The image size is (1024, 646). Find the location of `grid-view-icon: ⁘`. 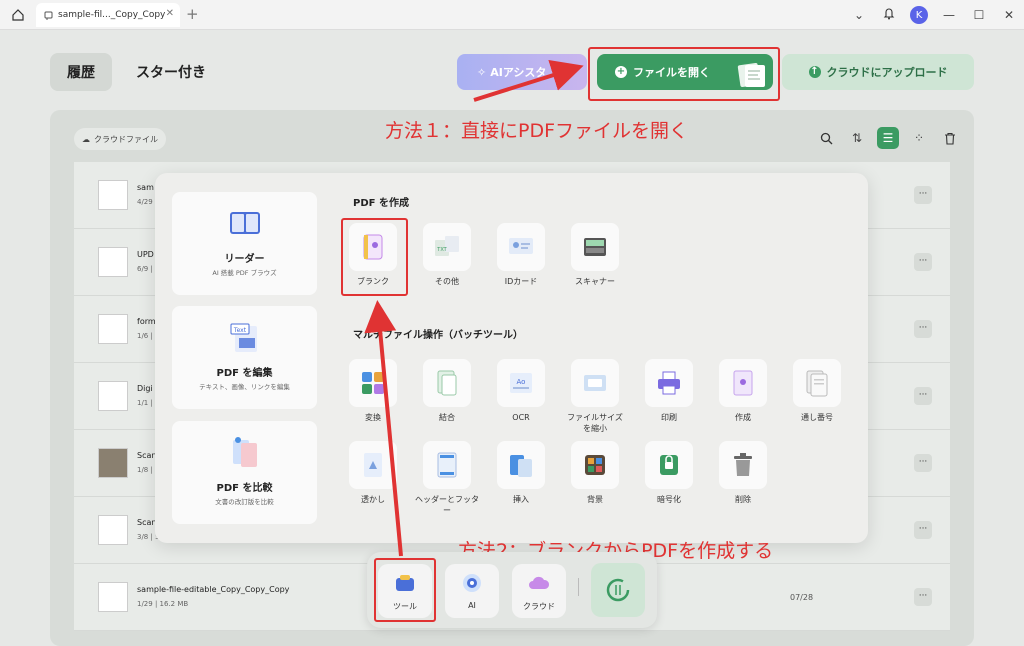

grid-view-icon: ⁘ is located at coordinates (919, 138).